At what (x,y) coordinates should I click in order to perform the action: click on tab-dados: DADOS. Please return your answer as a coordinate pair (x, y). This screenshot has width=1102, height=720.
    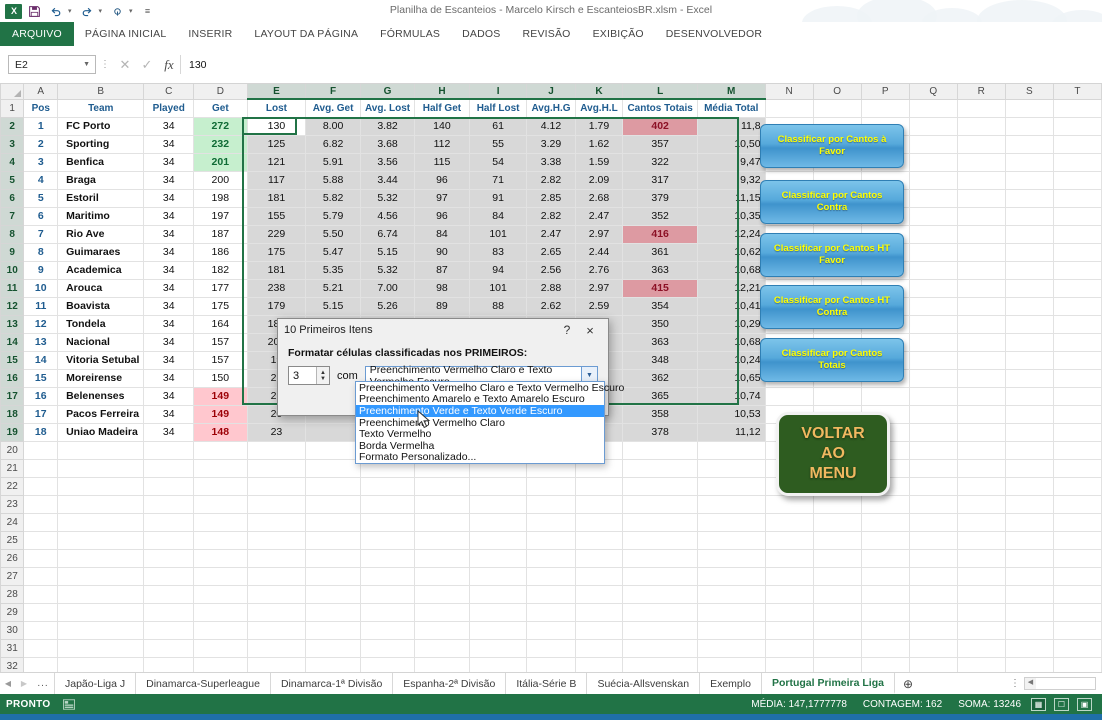
    Looking at the image, I should click on (481, 34).